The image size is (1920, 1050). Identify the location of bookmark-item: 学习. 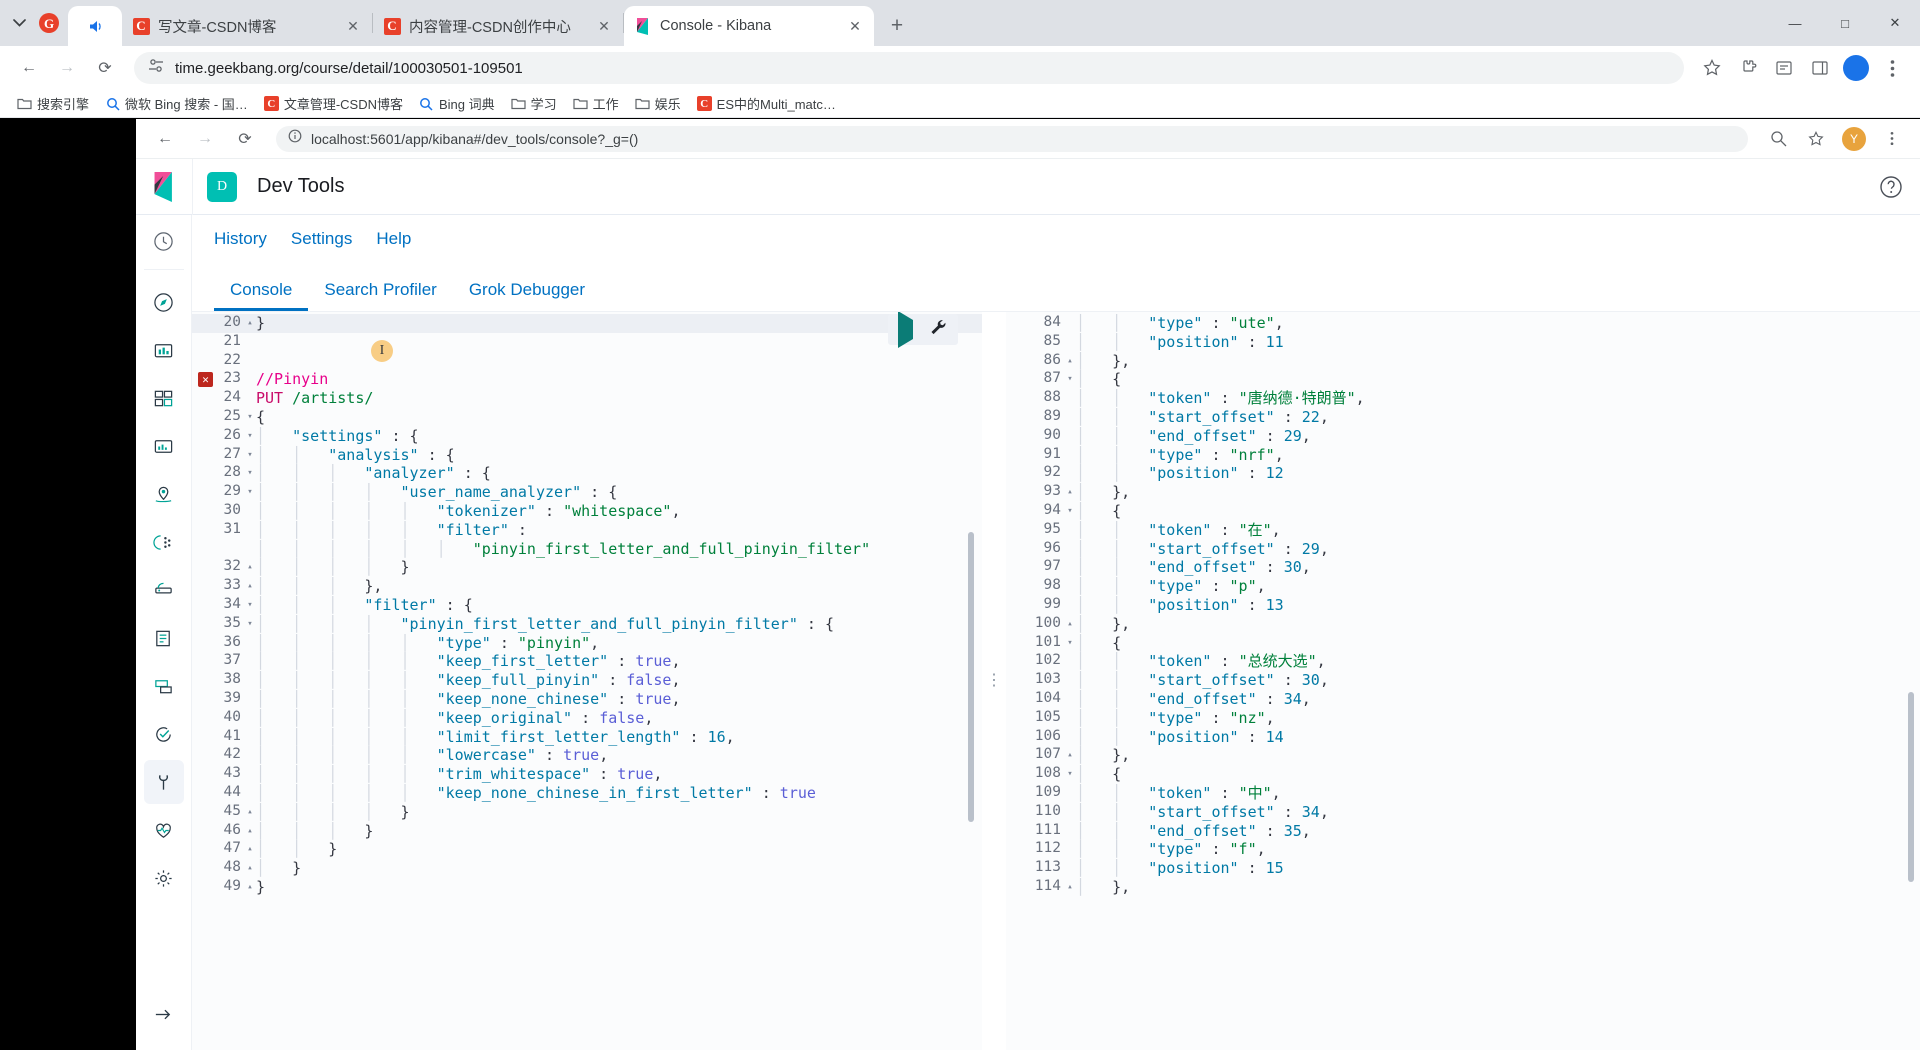
(534, 103).